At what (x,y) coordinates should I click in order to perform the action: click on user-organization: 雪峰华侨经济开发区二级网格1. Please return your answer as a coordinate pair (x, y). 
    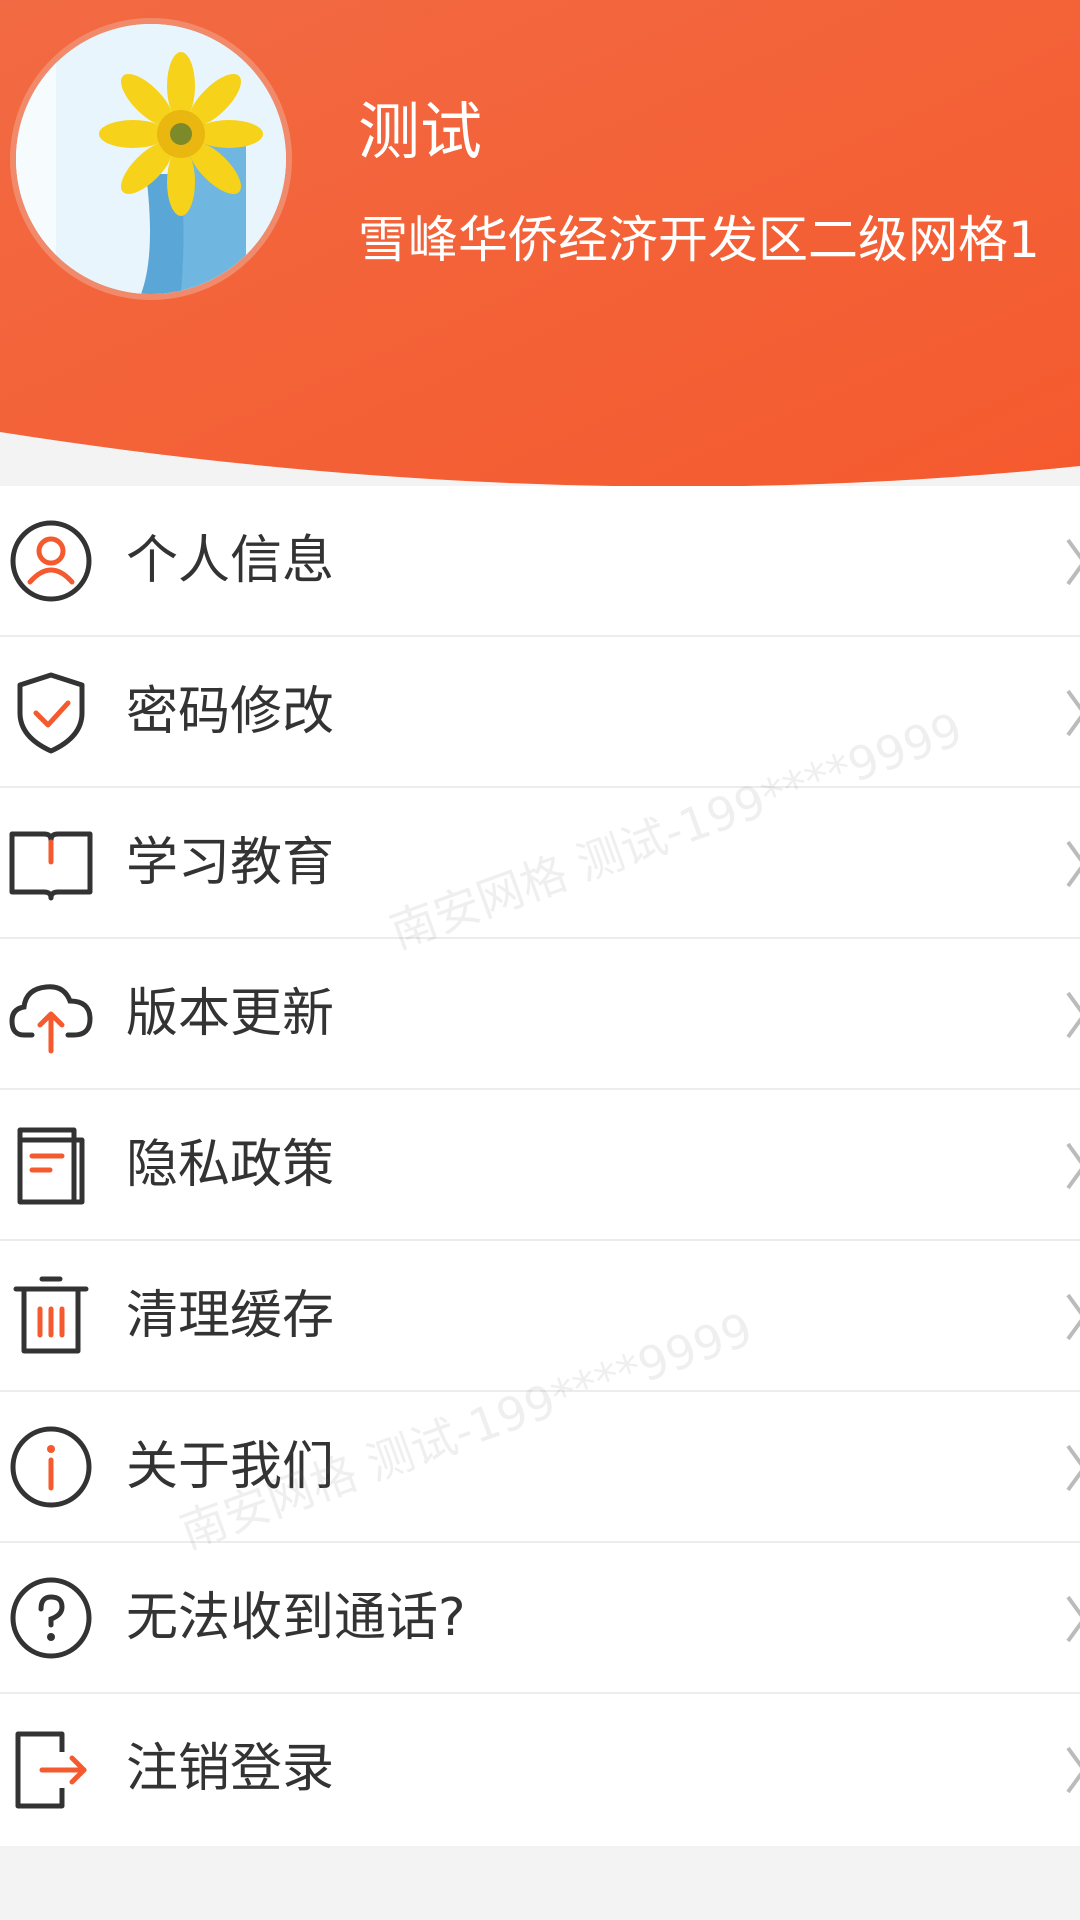
    Looking at the image, I should click on (699, 240).